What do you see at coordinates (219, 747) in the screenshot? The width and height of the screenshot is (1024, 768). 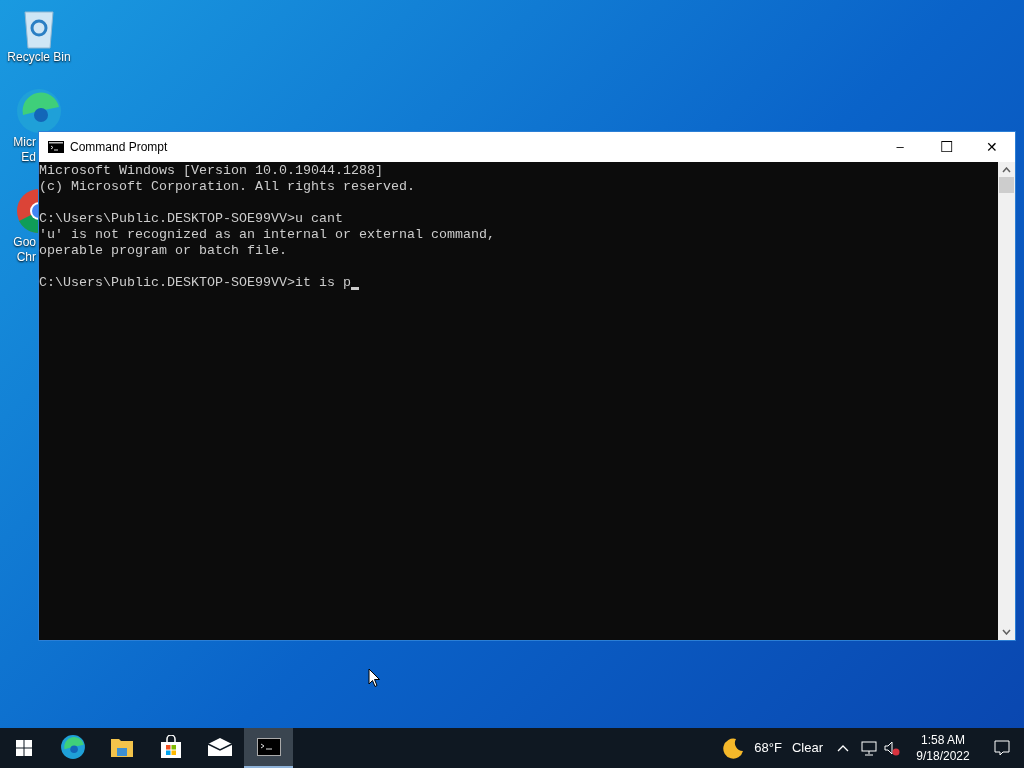 I see `envelope-icon` at bounding box center [219, 747].